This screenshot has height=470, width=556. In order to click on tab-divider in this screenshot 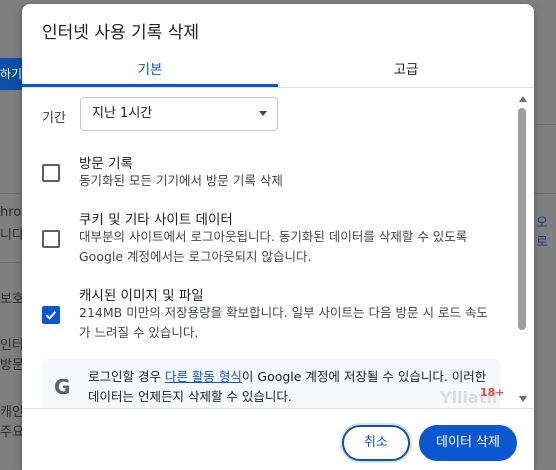, I will do `click(278, 87)`.